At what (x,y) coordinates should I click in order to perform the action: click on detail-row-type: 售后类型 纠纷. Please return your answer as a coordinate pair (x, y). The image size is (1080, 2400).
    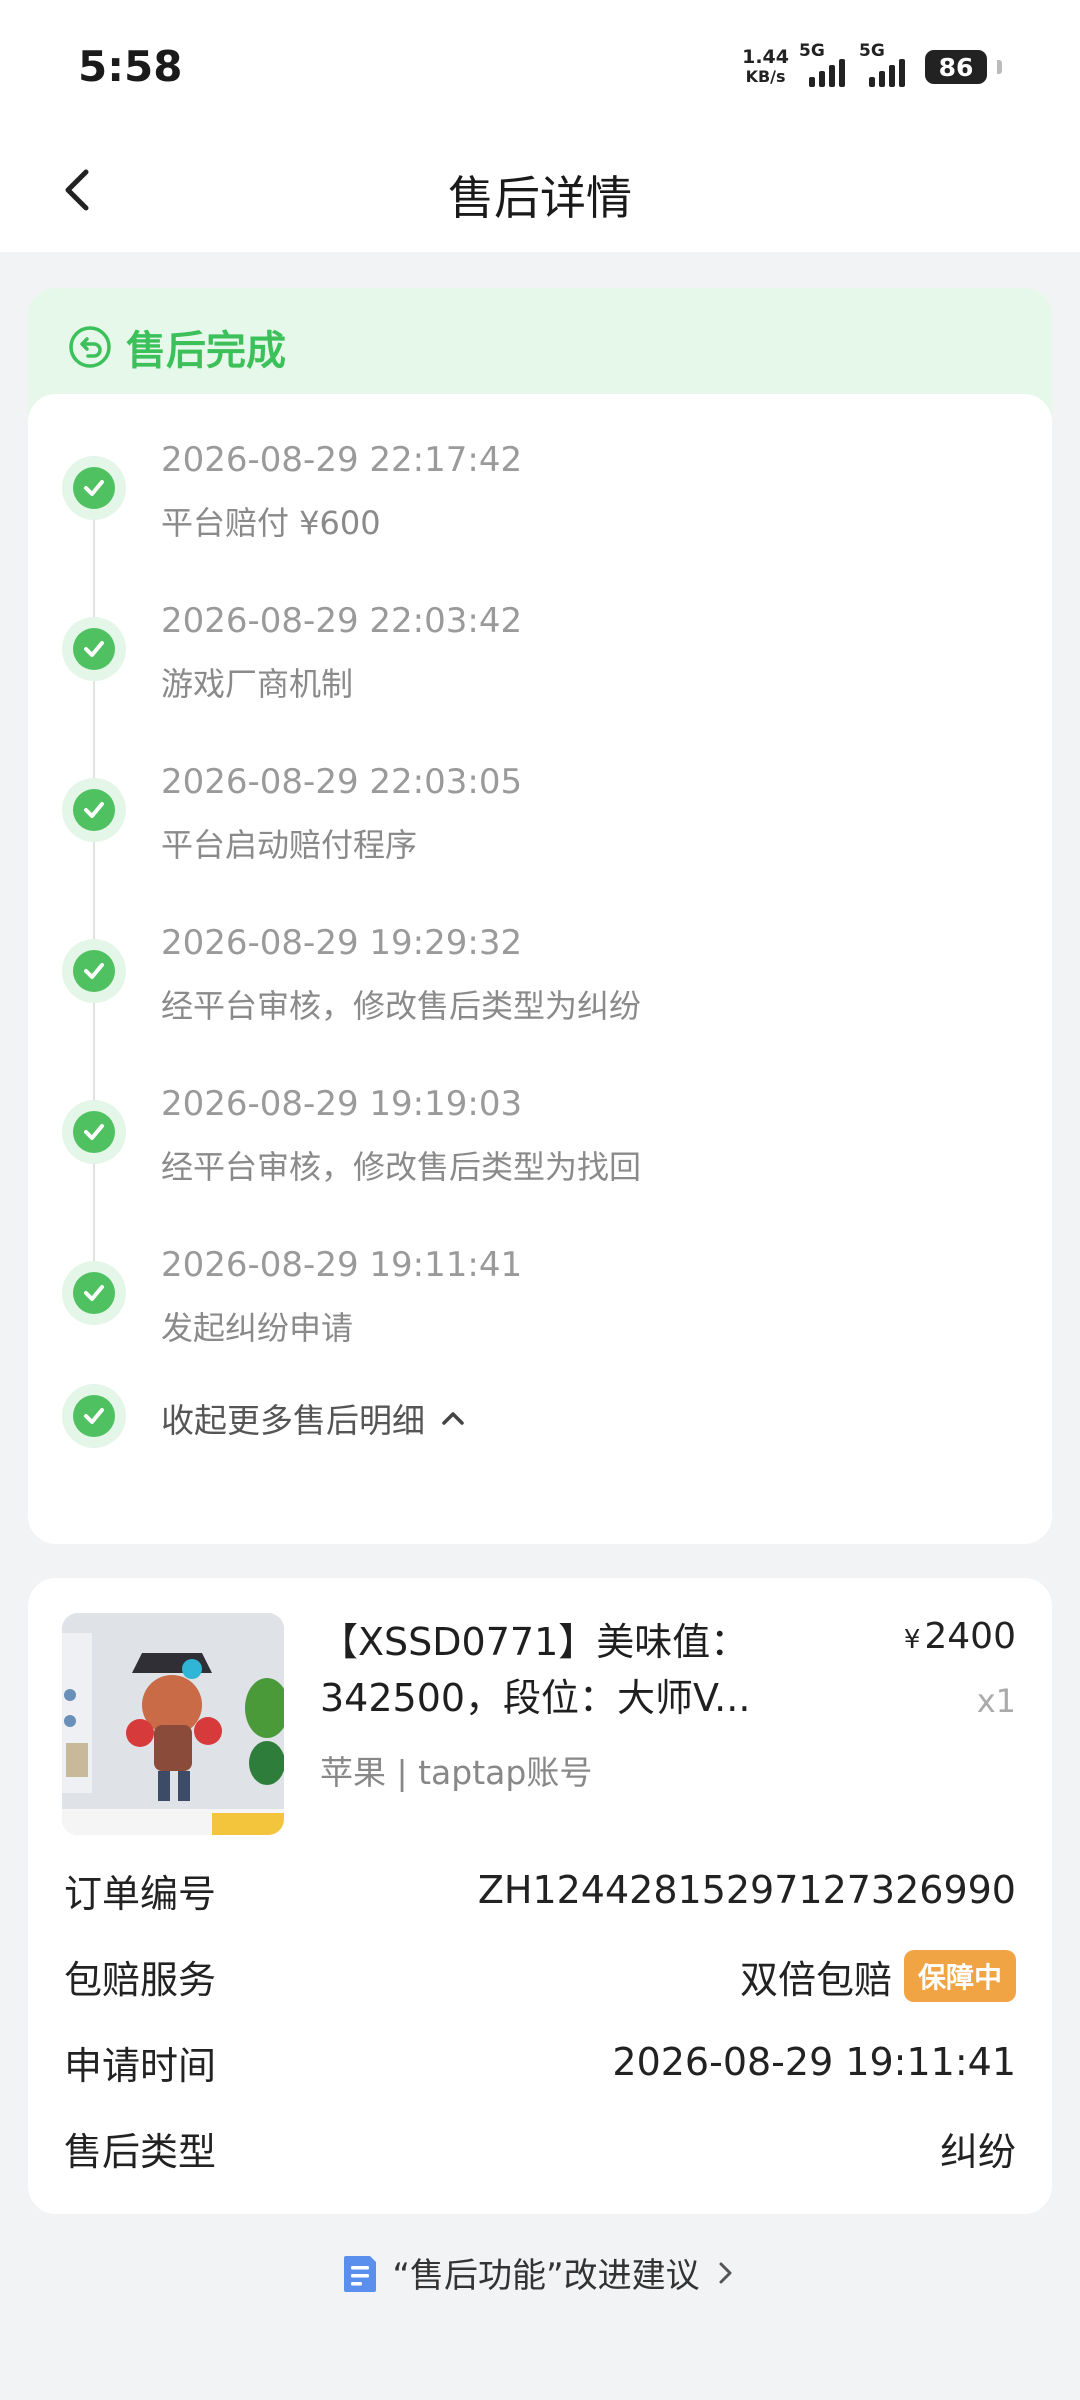
    Looking at the image, I should click on (540, 2148).